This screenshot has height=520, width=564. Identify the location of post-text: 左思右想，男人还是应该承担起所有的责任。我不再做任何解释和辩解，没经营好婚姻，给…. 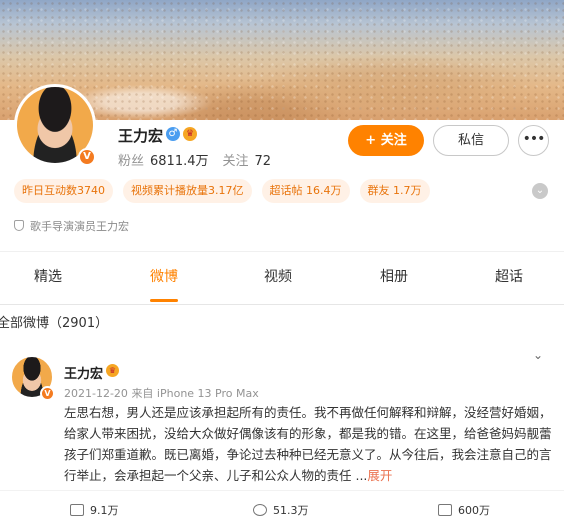
(308, 444).